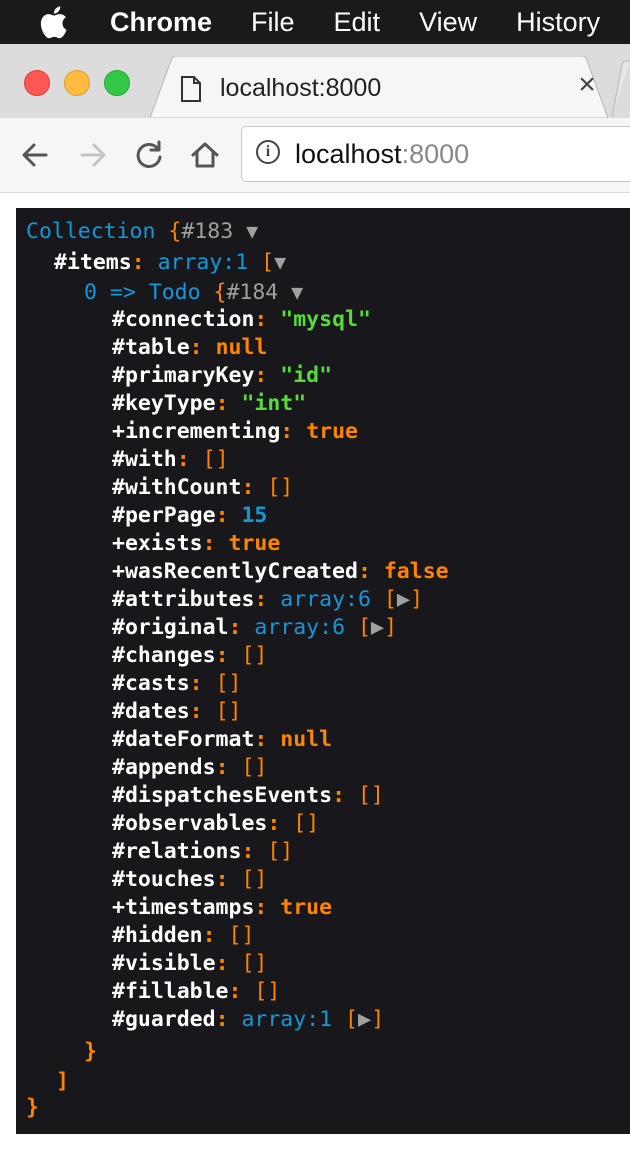 Image resolution: width=630 pixels, height=1156 pixels. I want to click on property-key: #dates, so click(151, 711).